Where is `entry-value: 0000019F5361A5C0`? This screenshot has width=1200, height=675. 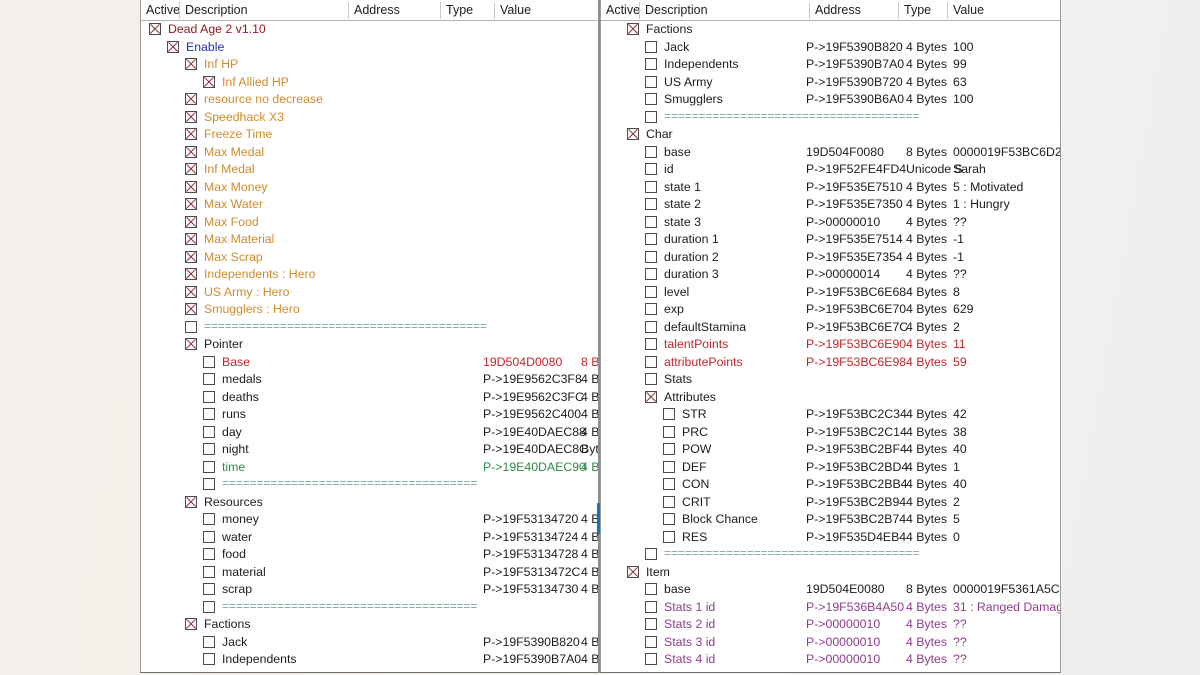
entry-value: 0000019F5361A5C0 is located at coordinates (1006, 590).